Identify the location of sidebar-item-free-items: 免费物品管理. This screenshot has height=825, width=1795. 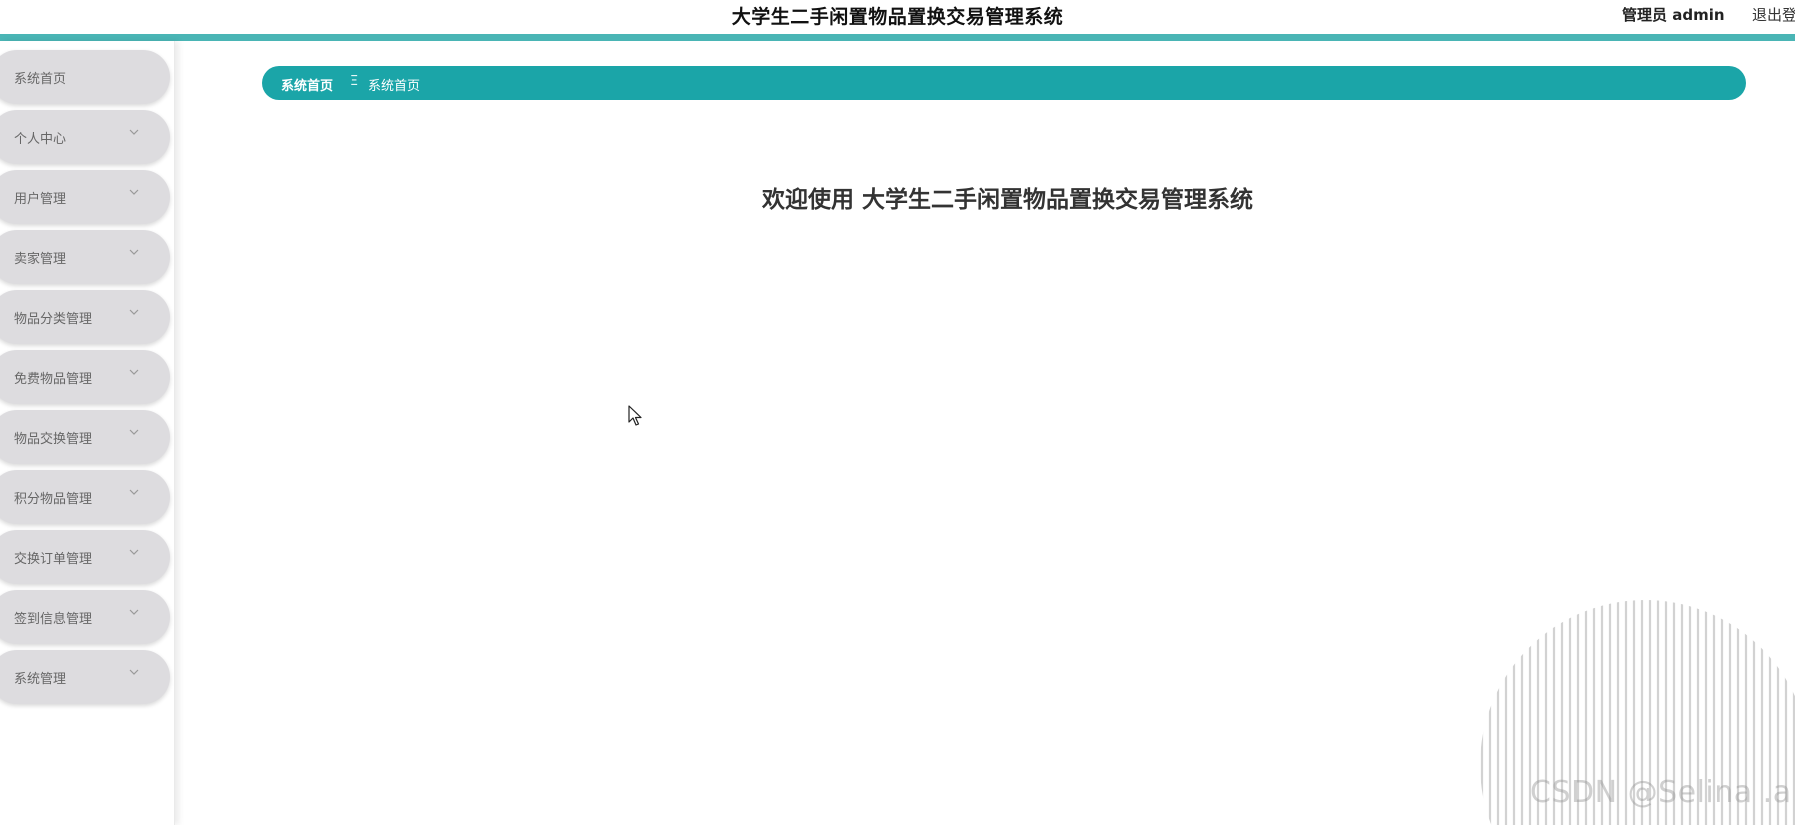
(85, 377).